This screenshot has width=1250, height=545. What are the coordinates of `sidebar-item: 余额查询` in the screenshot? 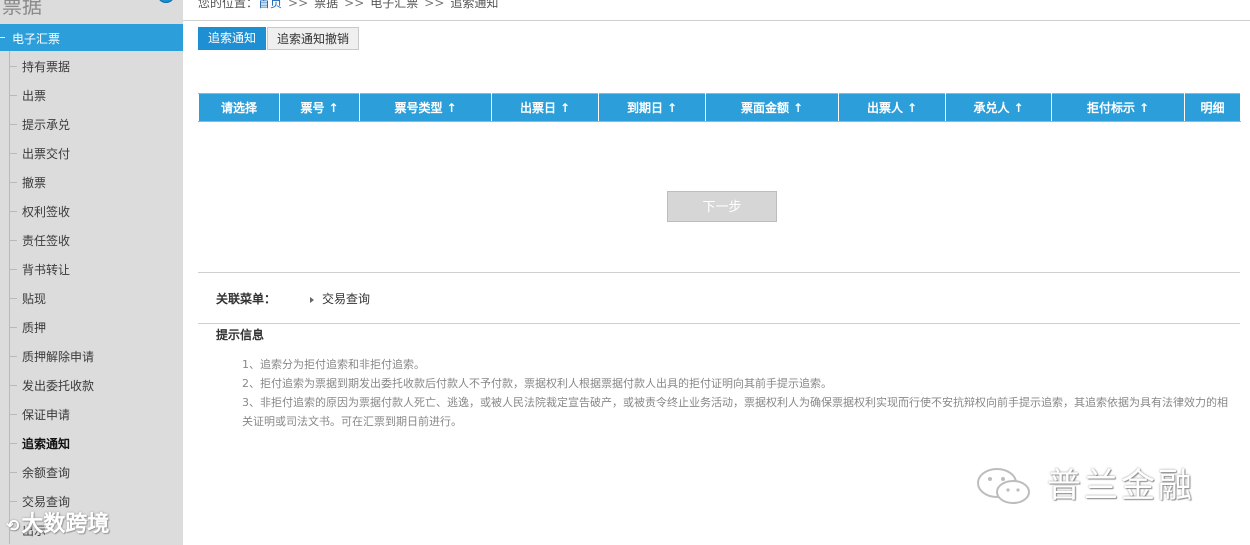 It's located at (91, 471).